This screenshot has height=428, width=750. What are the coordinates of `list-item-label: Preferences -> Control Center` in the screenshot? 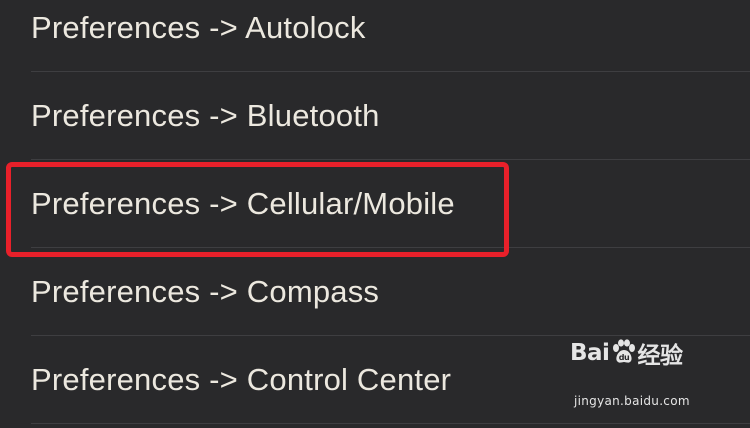 It's located at (241, 379).